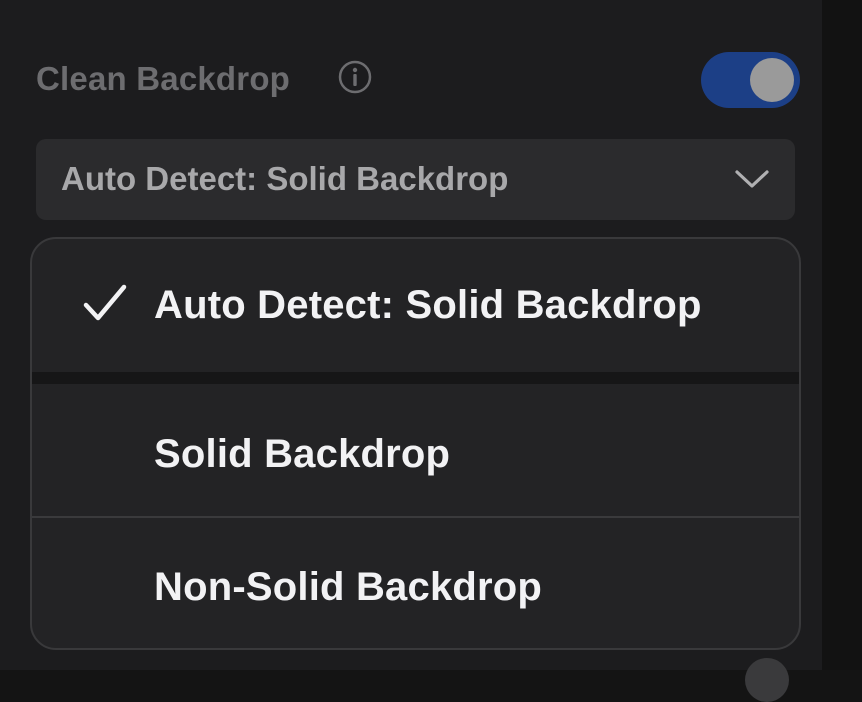  I want to click on clean-backdrop-toggle, so click(750, 80).